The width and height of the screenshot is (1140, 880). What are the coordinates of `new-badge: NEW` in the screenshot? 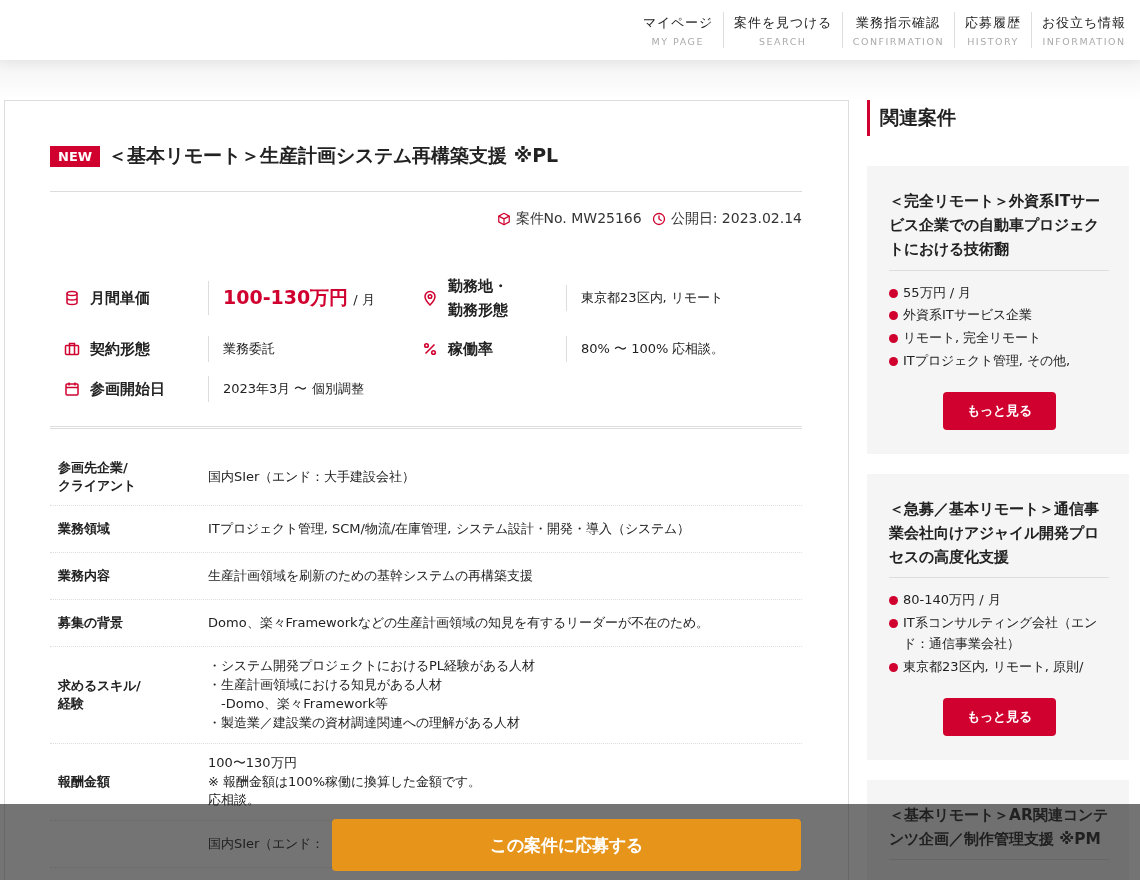 It's located at (75, 156).